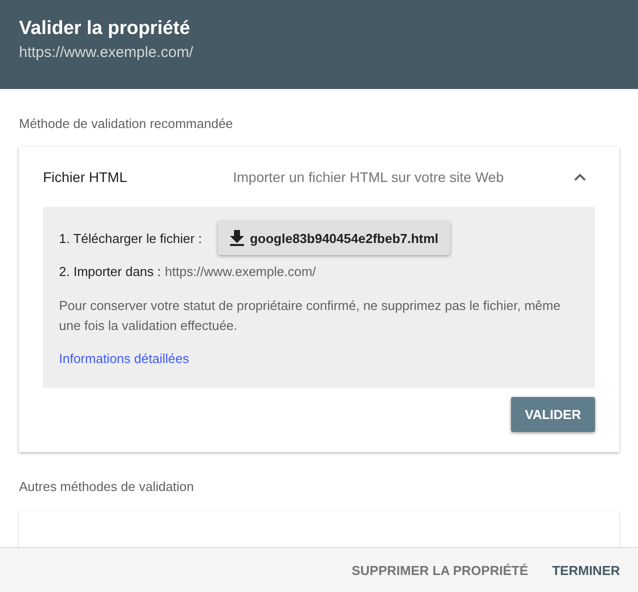 Image resolution: width=638 pixels, height=592 pixels. Describe the element at coordinates (110, 271) in the screenshot. I see `step-label: 2. Importer dans :` at that location.